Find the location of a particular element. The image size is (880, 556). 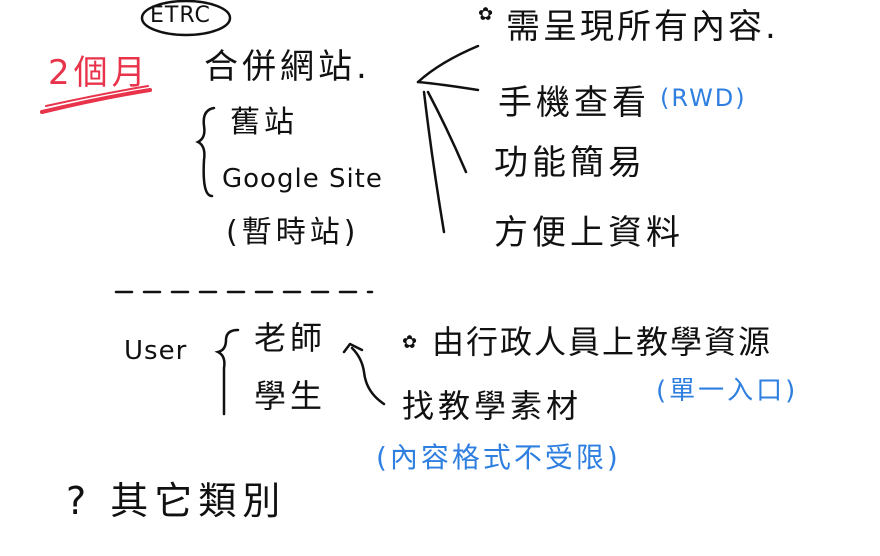

req-mobile-view: 手機查看 is located at coordinates (574, 103).